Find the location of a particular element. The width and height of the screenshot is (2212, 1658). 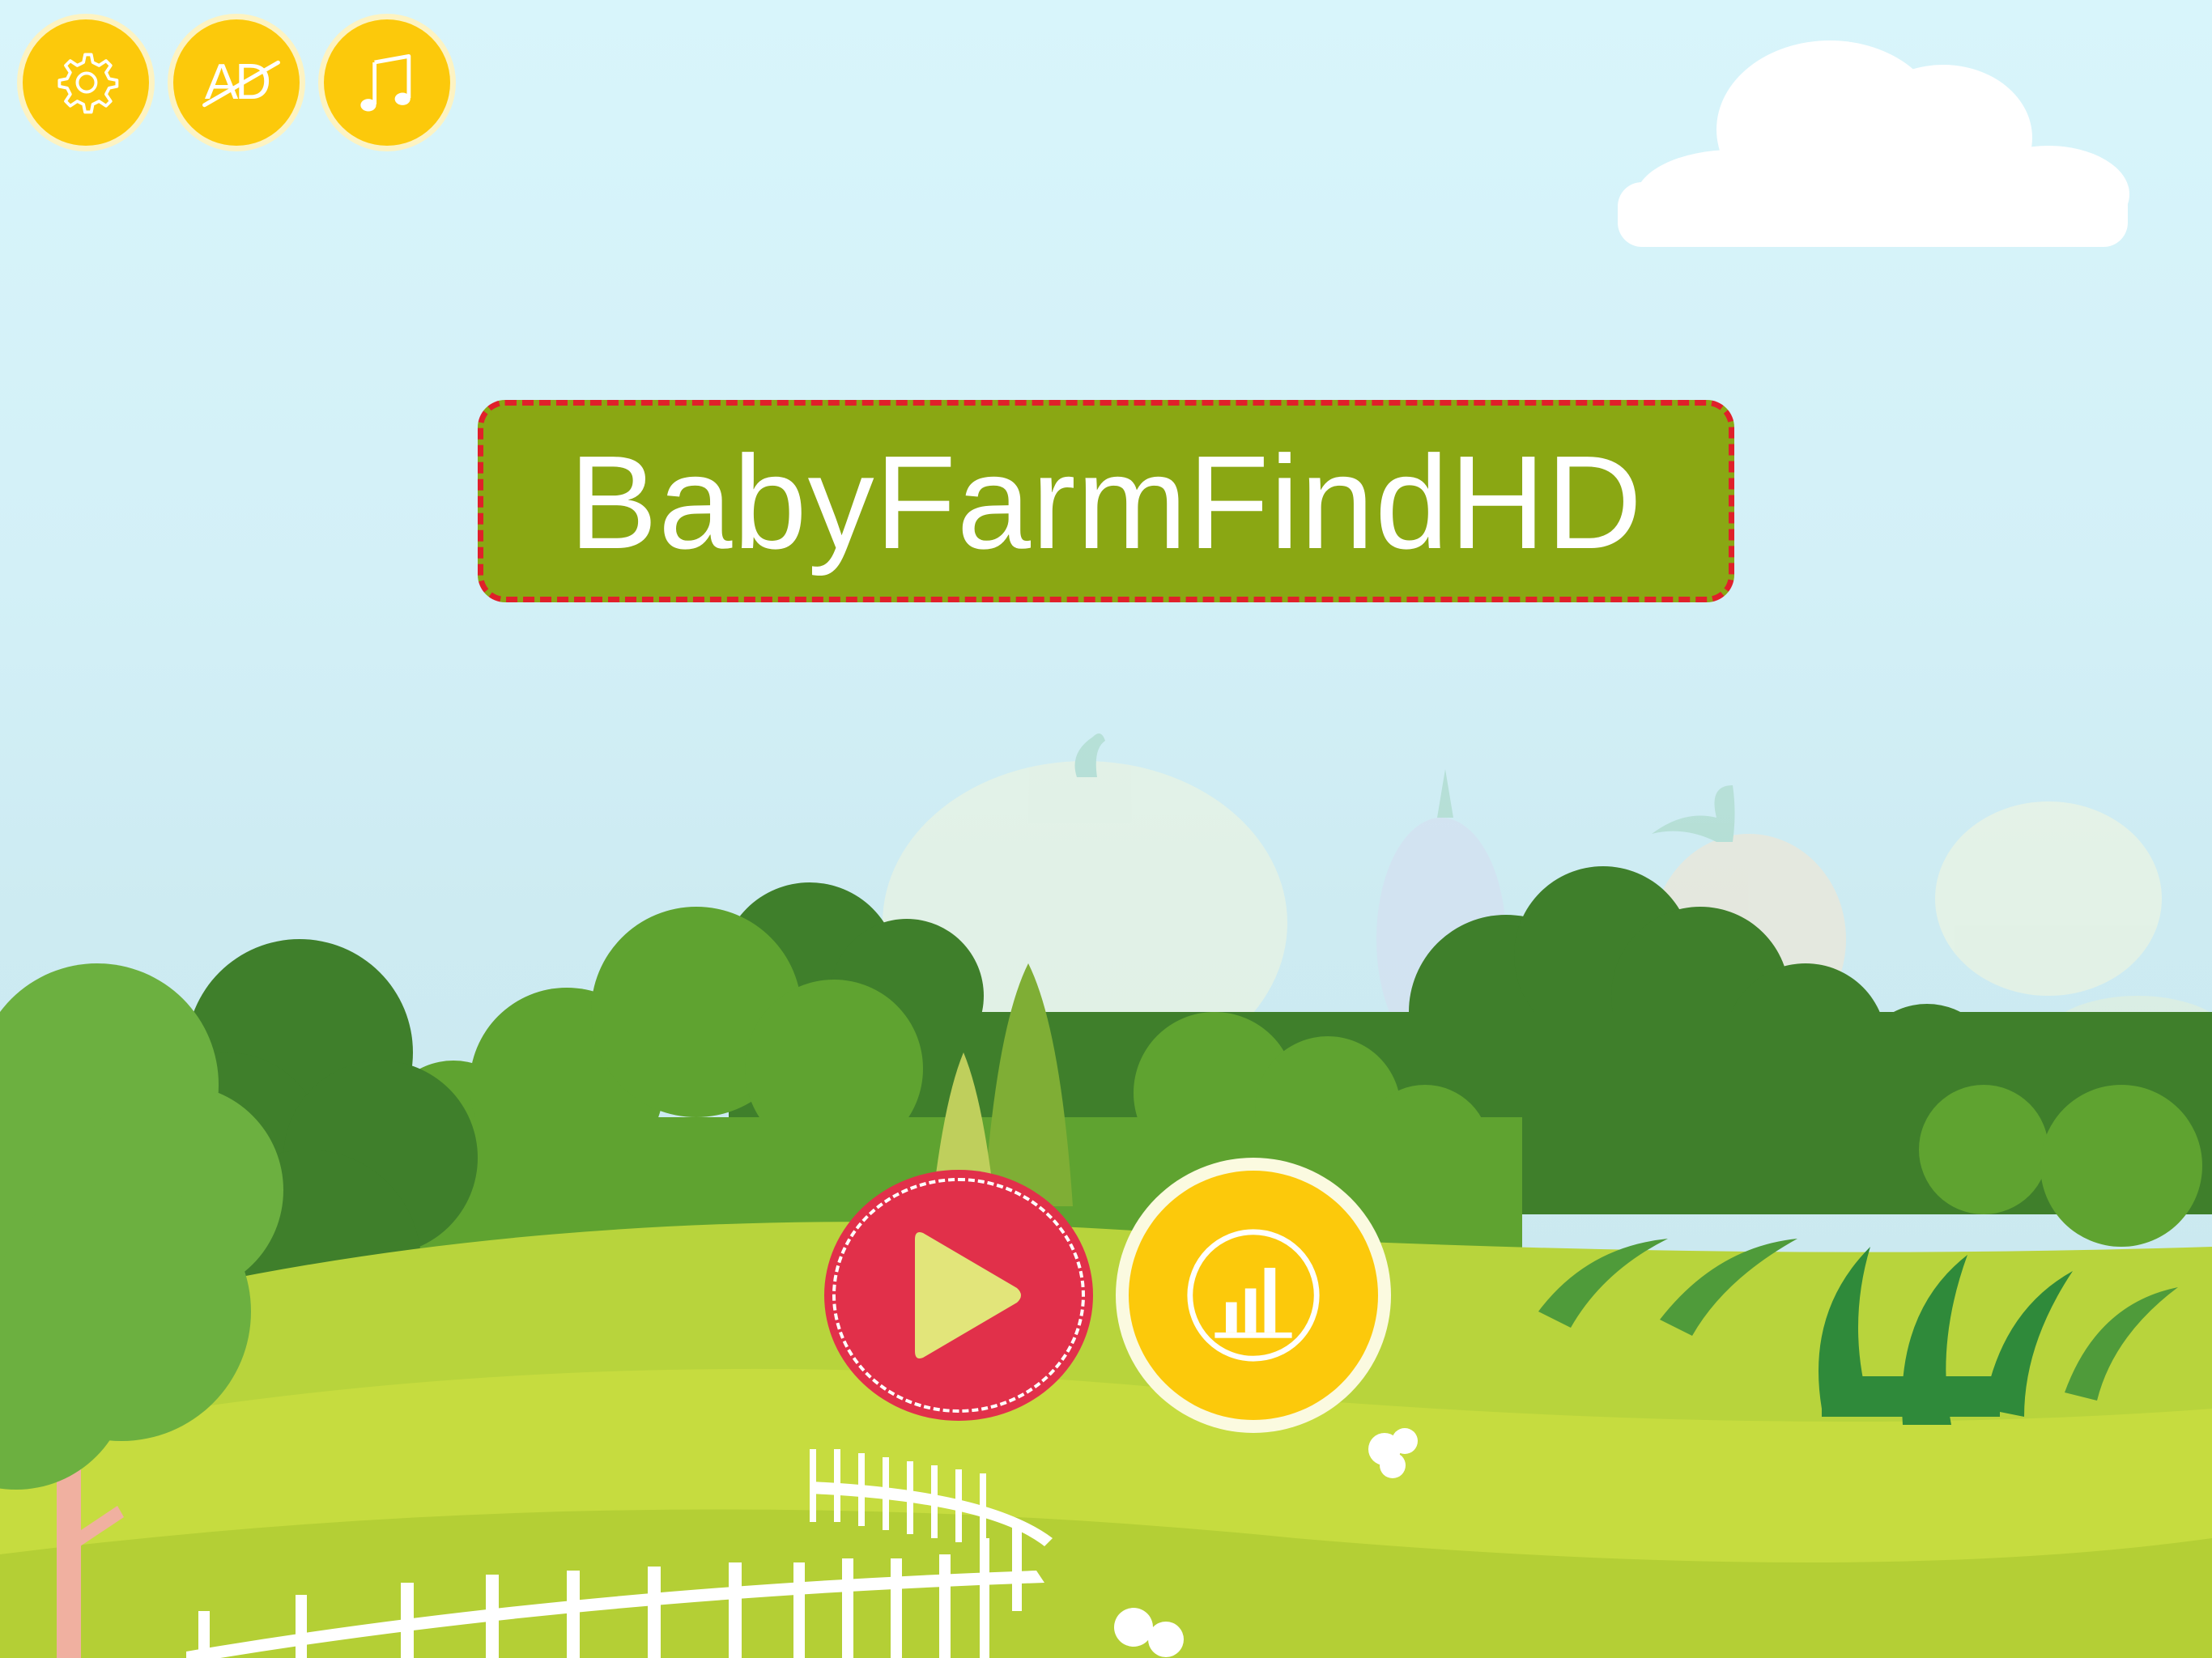

play-icon is located at coordinates (968, 1295).